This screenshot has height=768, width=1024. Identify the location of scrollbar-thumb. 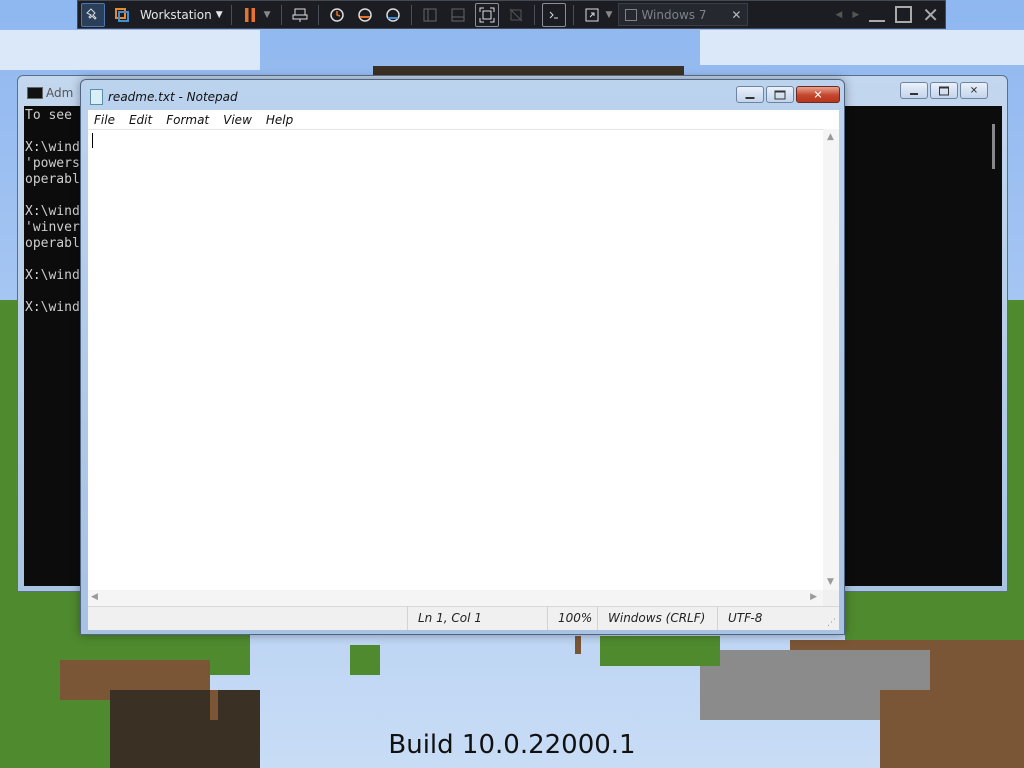
(993, 146).